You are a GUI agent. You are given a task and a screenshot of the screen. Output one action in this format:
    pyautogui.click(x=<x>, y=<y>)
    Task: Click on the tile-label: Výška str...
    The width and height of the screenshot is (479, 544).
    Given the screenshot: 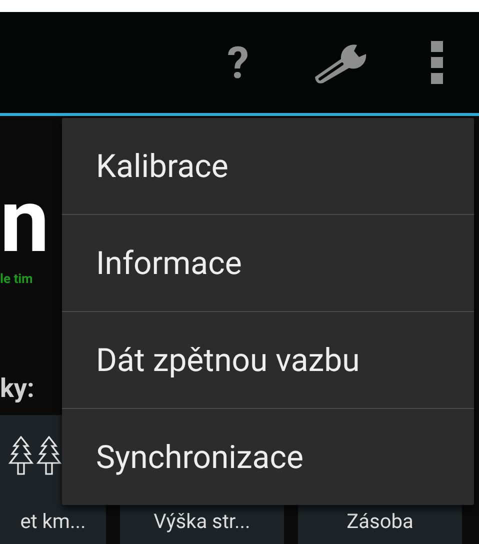 What is the action you would take?
    pyautogui.click(x=202, y=521)
    